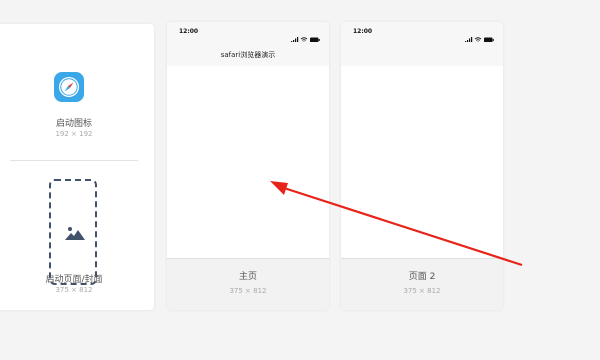 The height and width of the screenshot is (360, 600). Describe the element at coordinates (396, 224) in the screenshot. I see `annotation-arrow` at that location.